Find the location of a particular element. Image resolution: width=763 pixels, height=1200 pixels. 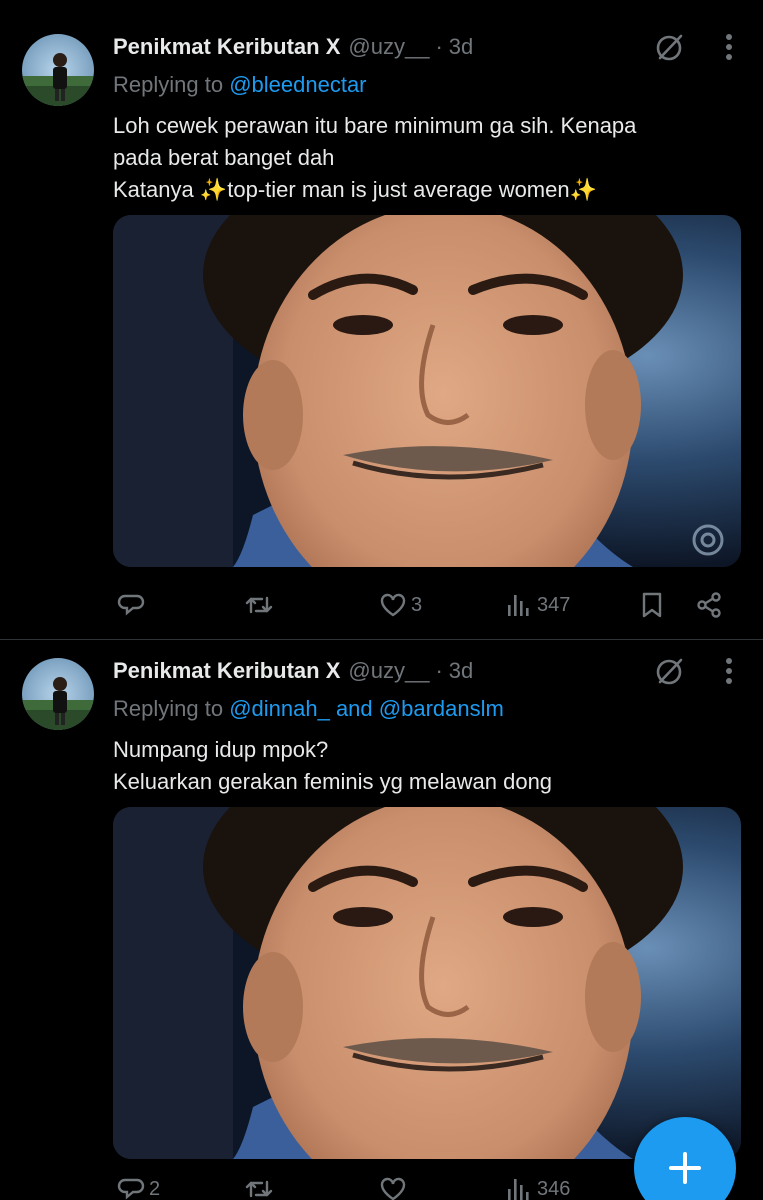

tweet-actions: 3 347 is located at coordinates (428, 605).